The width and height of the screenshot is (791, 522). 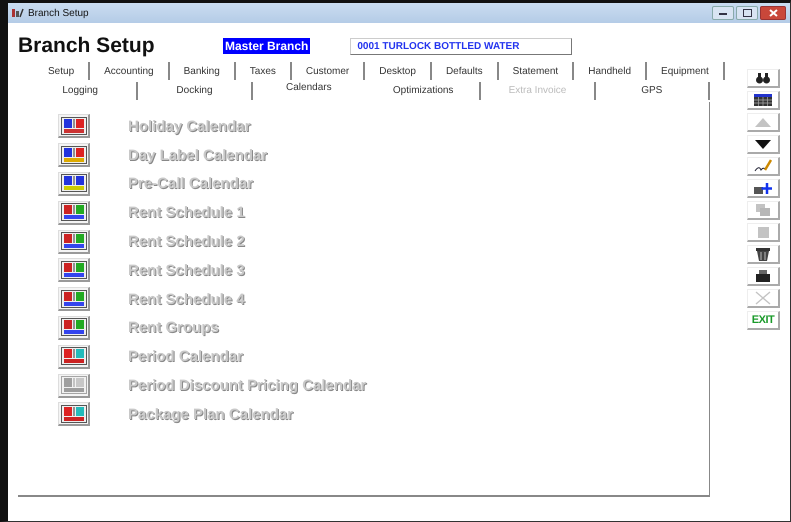 I want to click on close-button, so click(x=773, y=13).